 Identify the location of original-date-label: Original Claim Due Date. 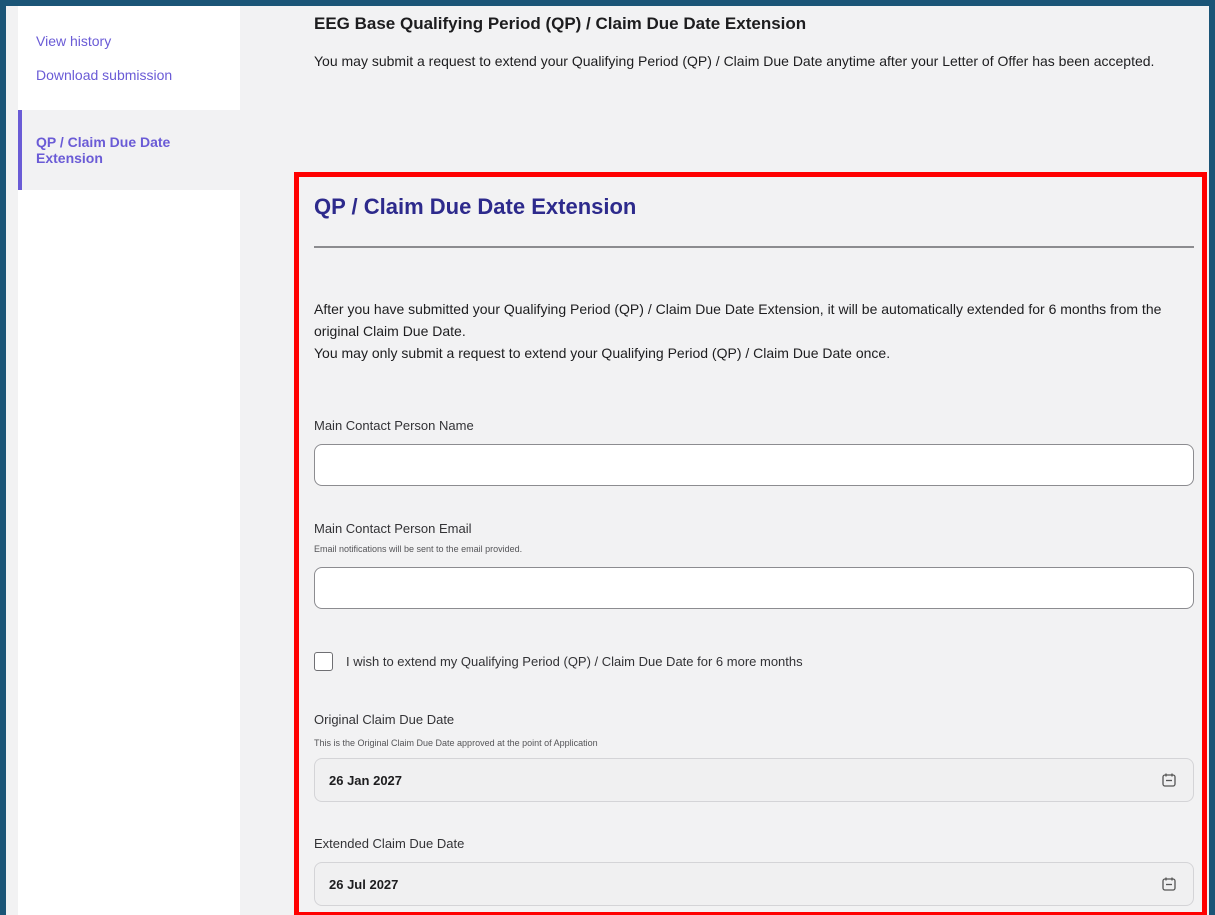
(384, 719).